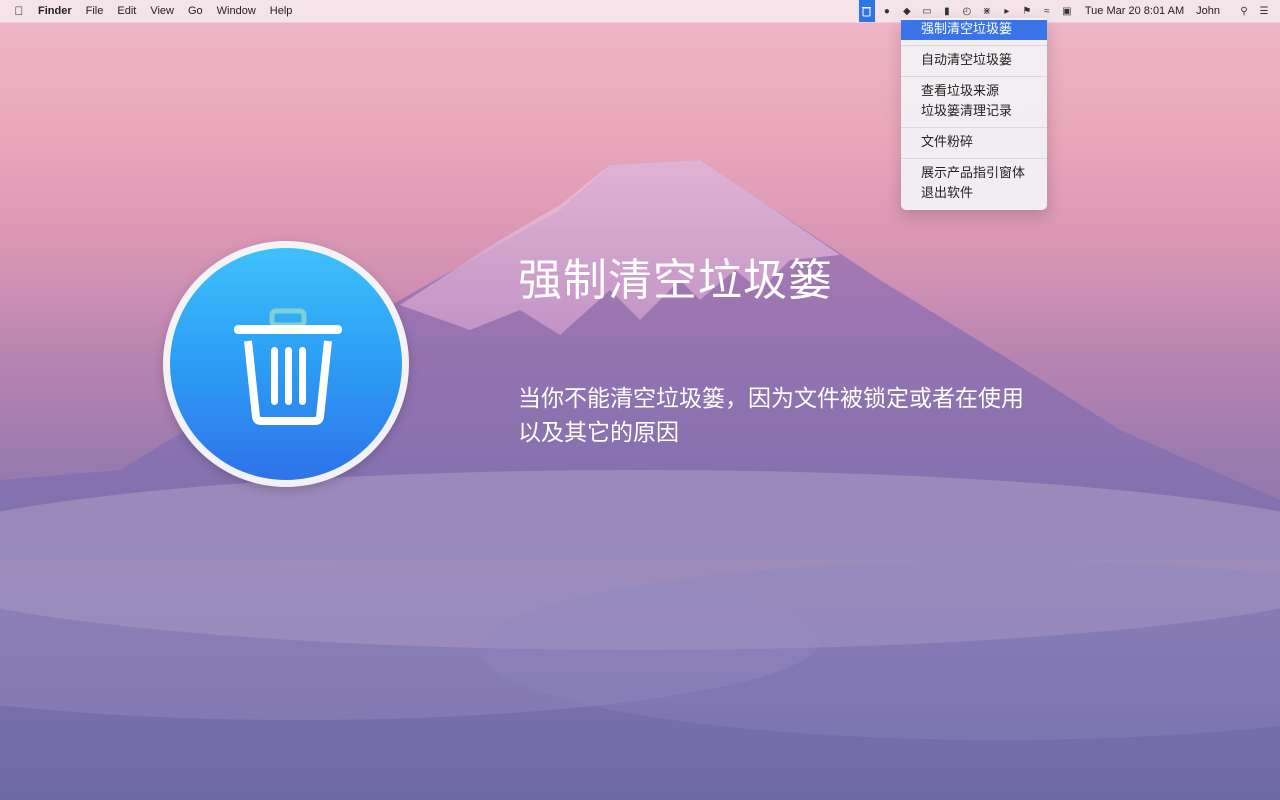  I want to click on hero-description-line-2: 以及其它的原因, so click(598, 433).